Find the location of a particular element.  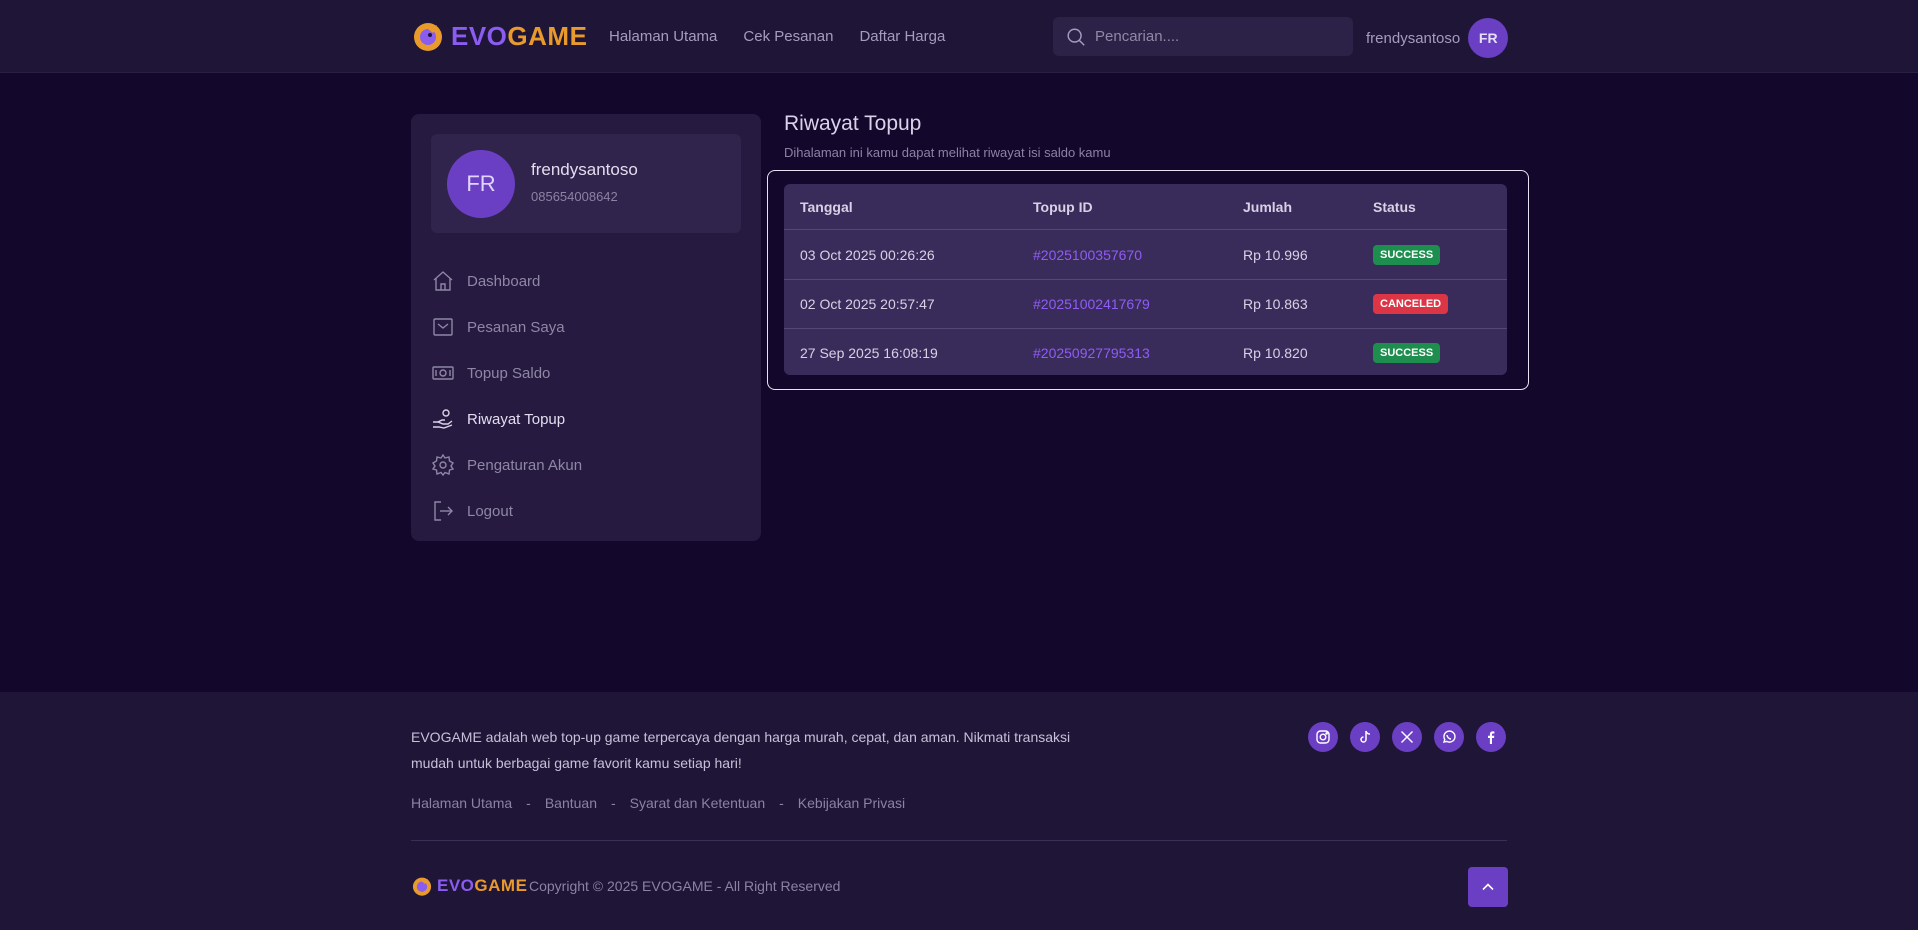

row-date: 02 Oct 2025 20:57:47 is located at coordinates (867, 304).